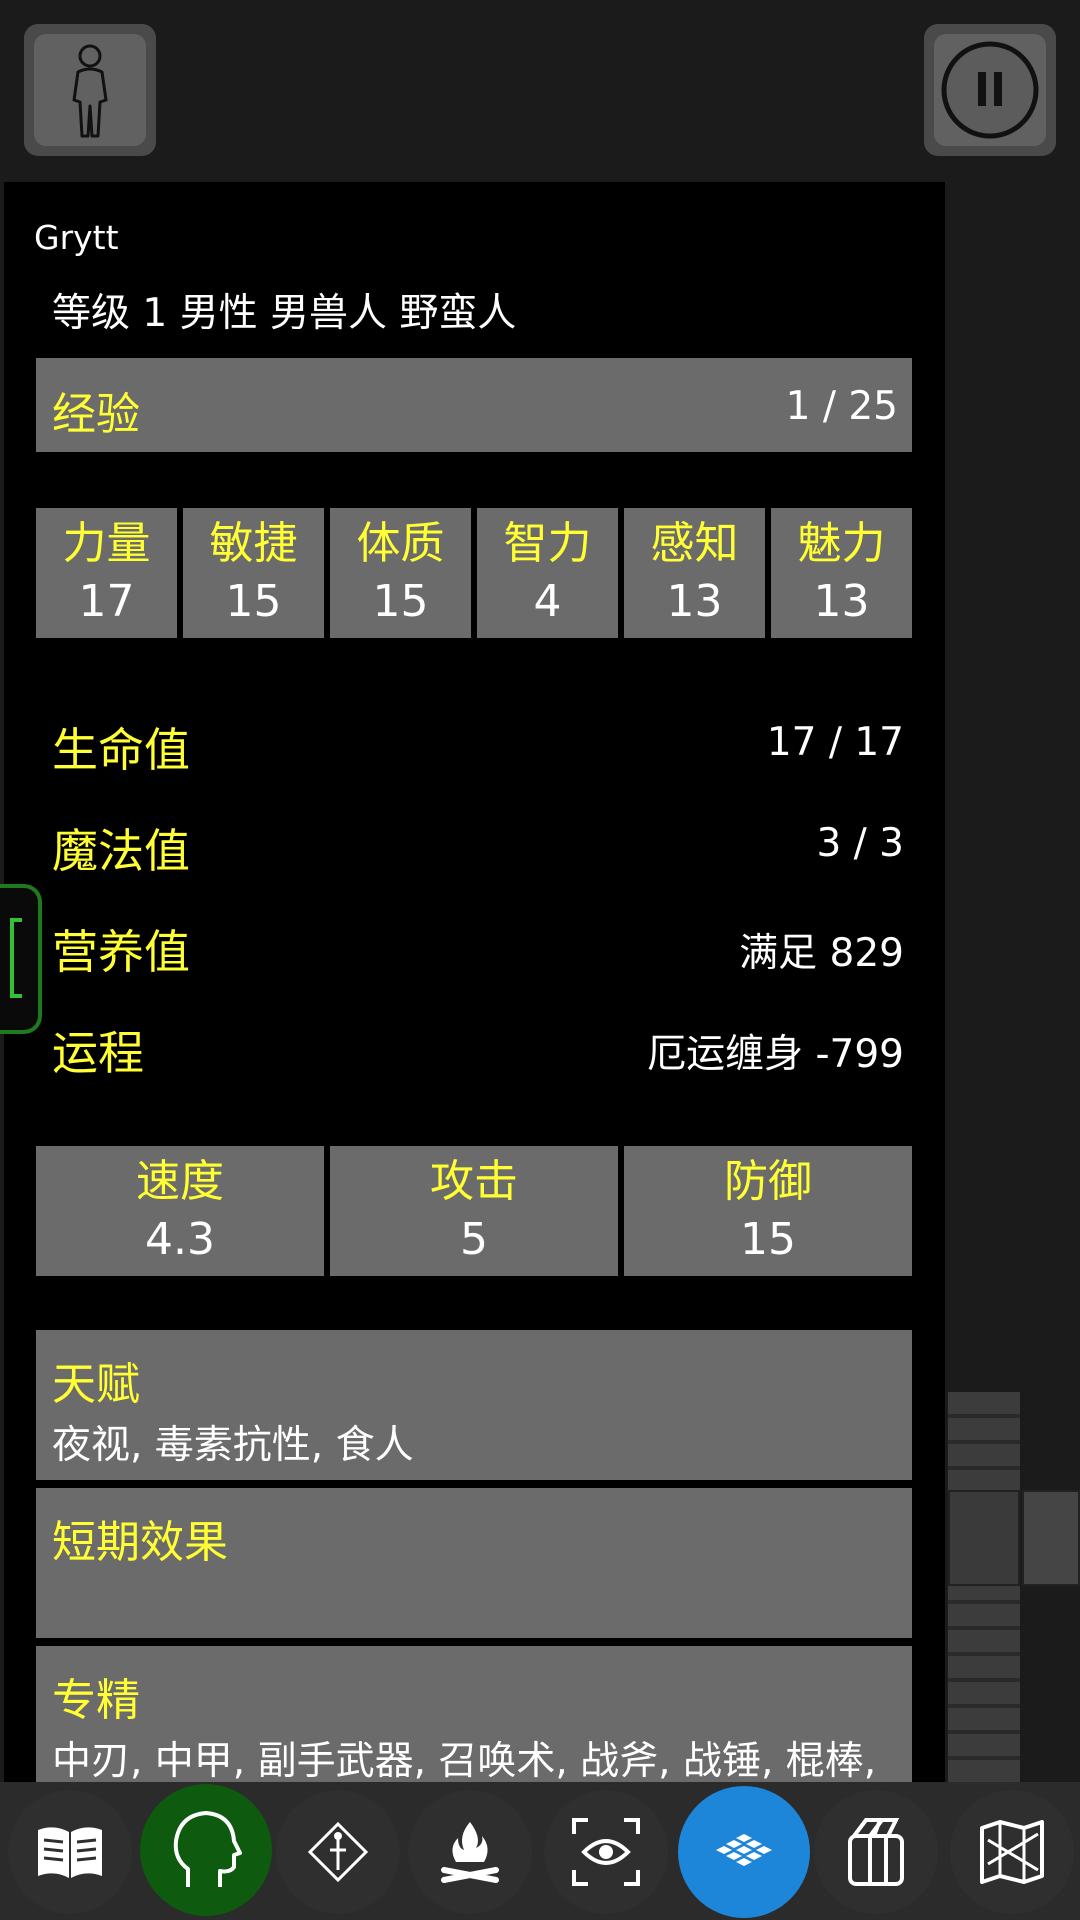  Describe the element at coordinates (547, 601) in the screenshot. I see `attribute-value: 4` at that location.